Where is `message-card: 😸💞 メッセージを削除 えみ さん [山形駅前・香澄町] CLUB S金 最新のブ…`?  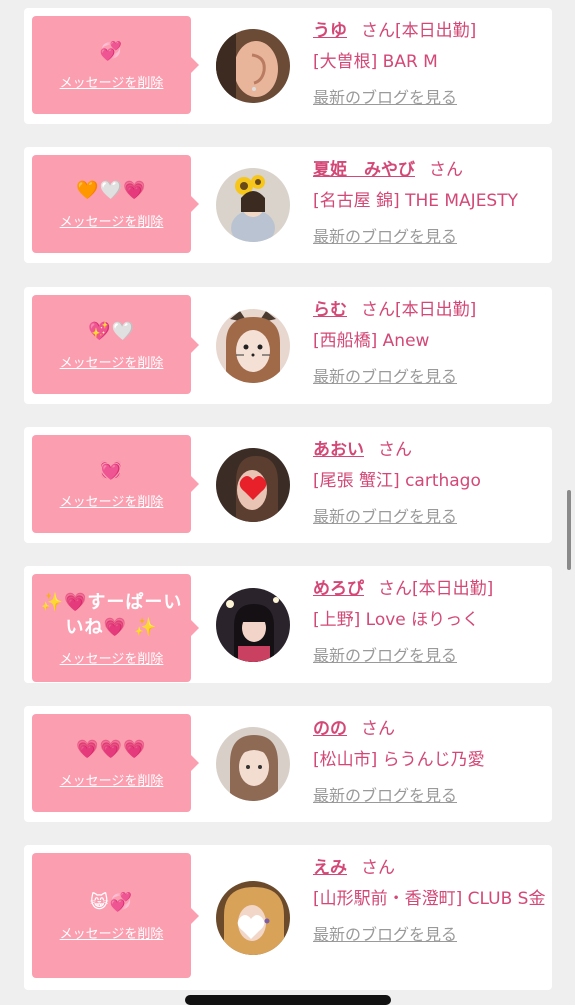
message-card: 😸💞 メッセージを削除 えみ さん [山形駅前・香澄町] CLUB S金 最新のブ… is located at coordinates (288, 917).